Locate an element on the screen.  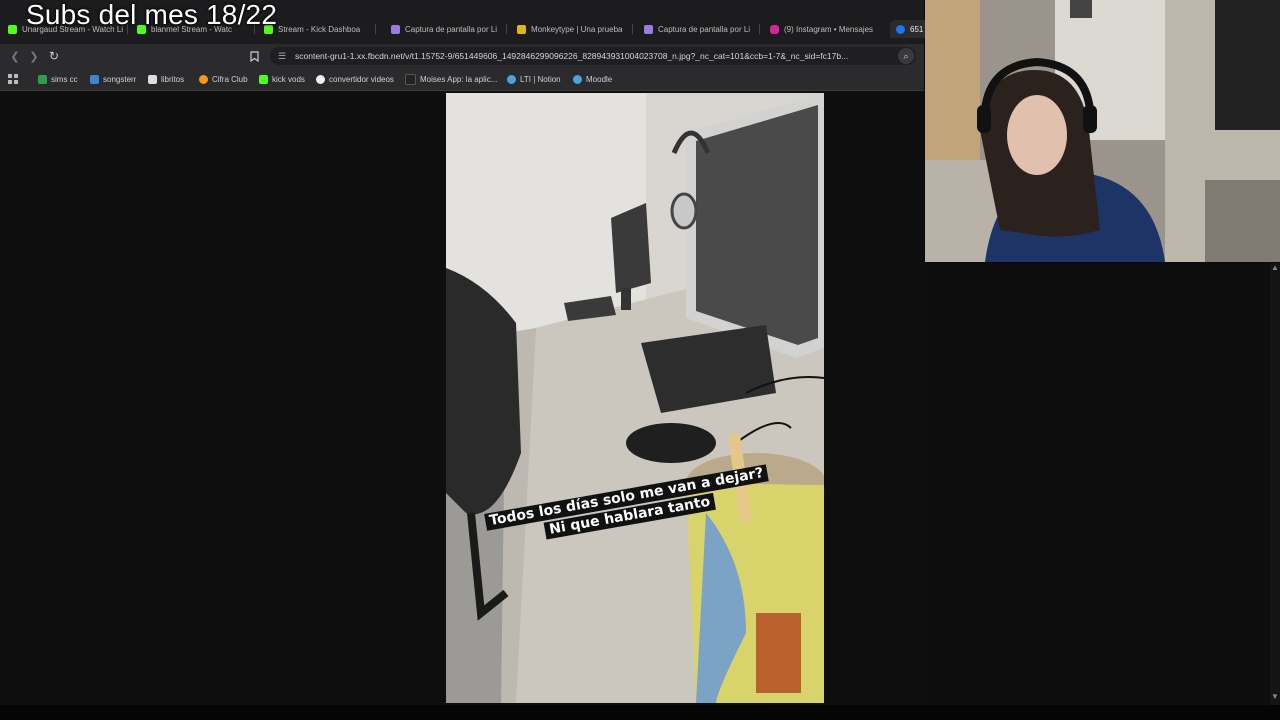
bookmark-label: libritos is located at coordinates (173, 79).